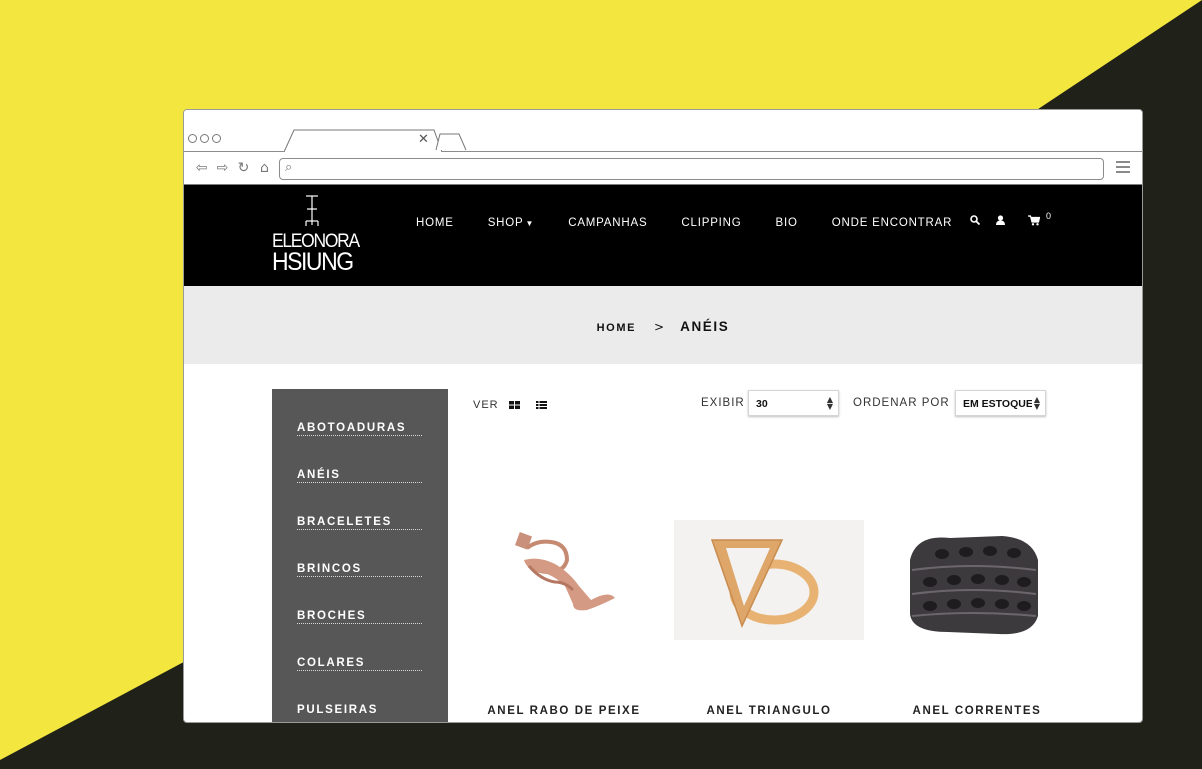  I want to click on grid-view-icon, so click(514, 405).